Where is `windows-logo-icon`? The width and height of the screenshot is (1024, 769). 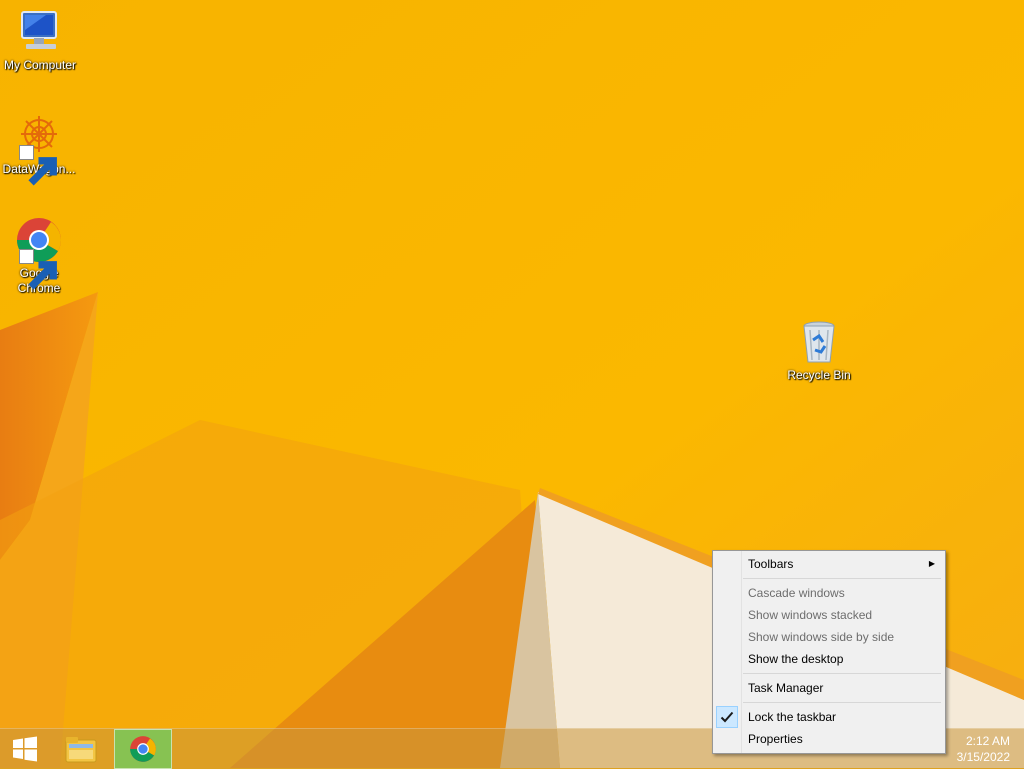
windows-logo-icon is located at coordinates (25, 749).